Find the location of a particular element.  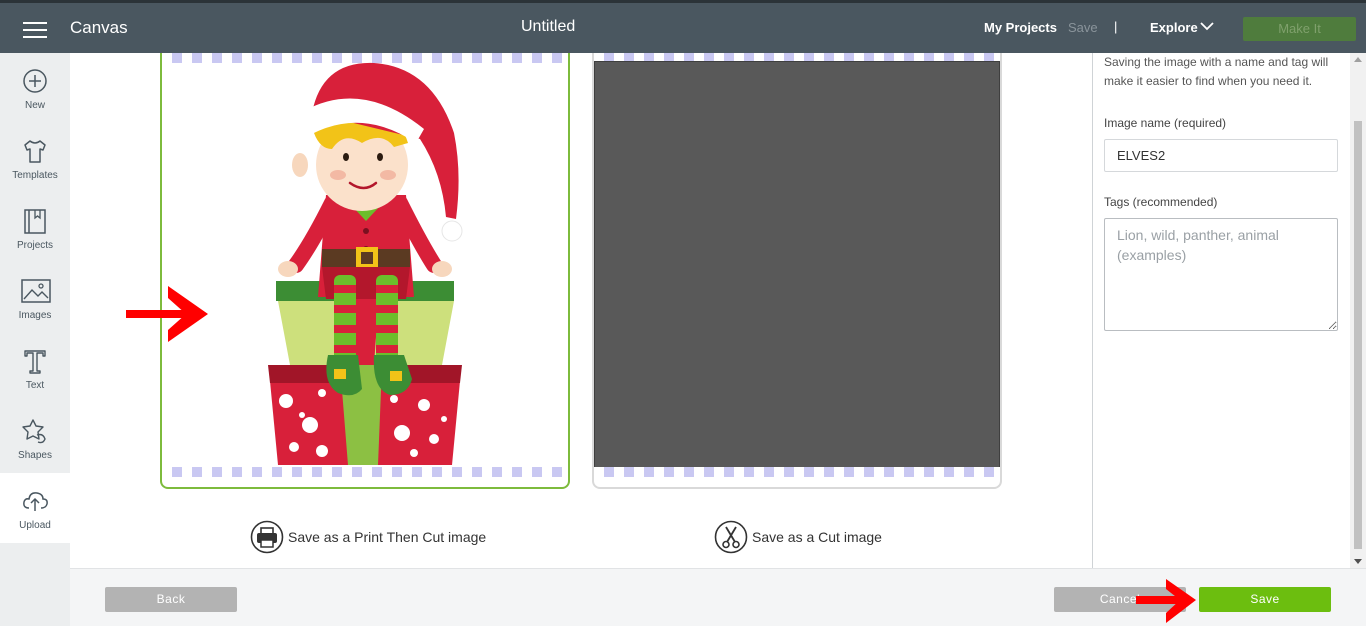

tshirt-icon is located at coordinates (35, 151).